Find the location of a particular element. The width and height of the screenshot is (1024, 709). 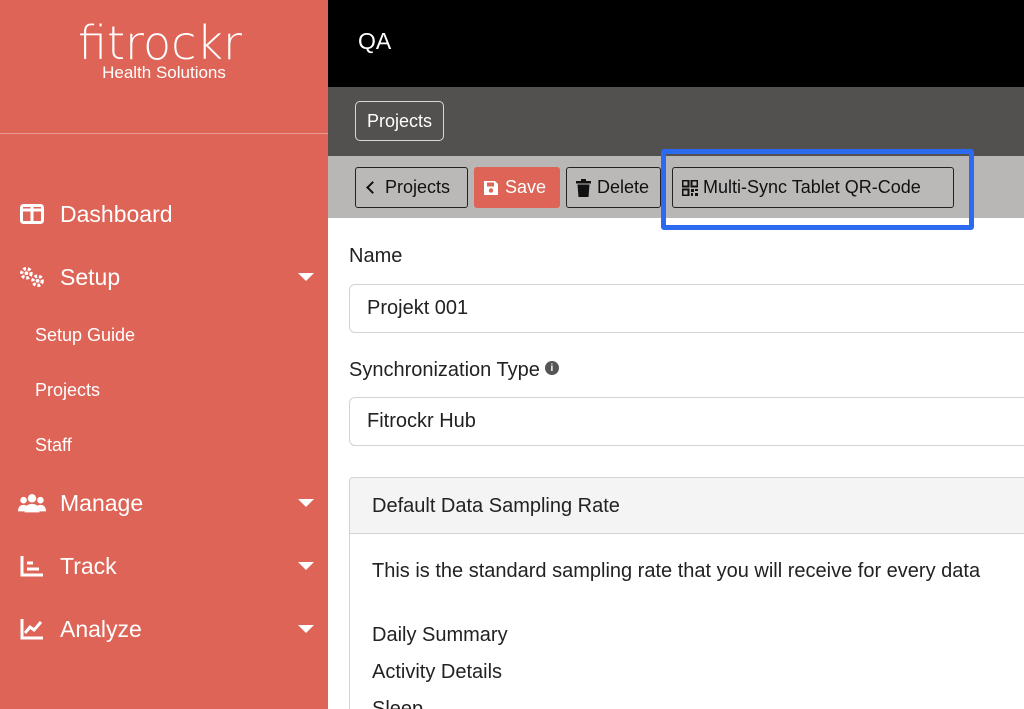

gears-icon is located at coordinates (32, 277).